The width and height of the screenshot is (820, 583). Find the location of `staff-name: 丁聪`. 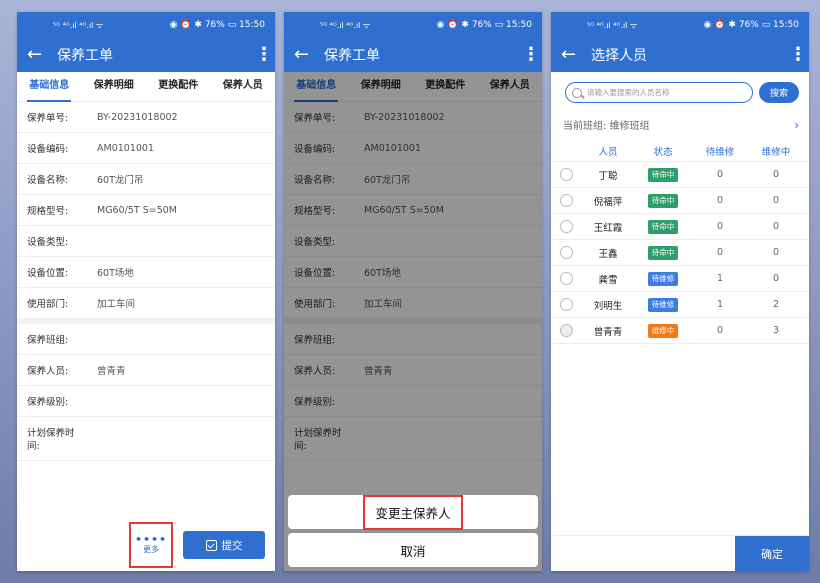

staff-name: 丁聪 is located at coordinates (608, 176).